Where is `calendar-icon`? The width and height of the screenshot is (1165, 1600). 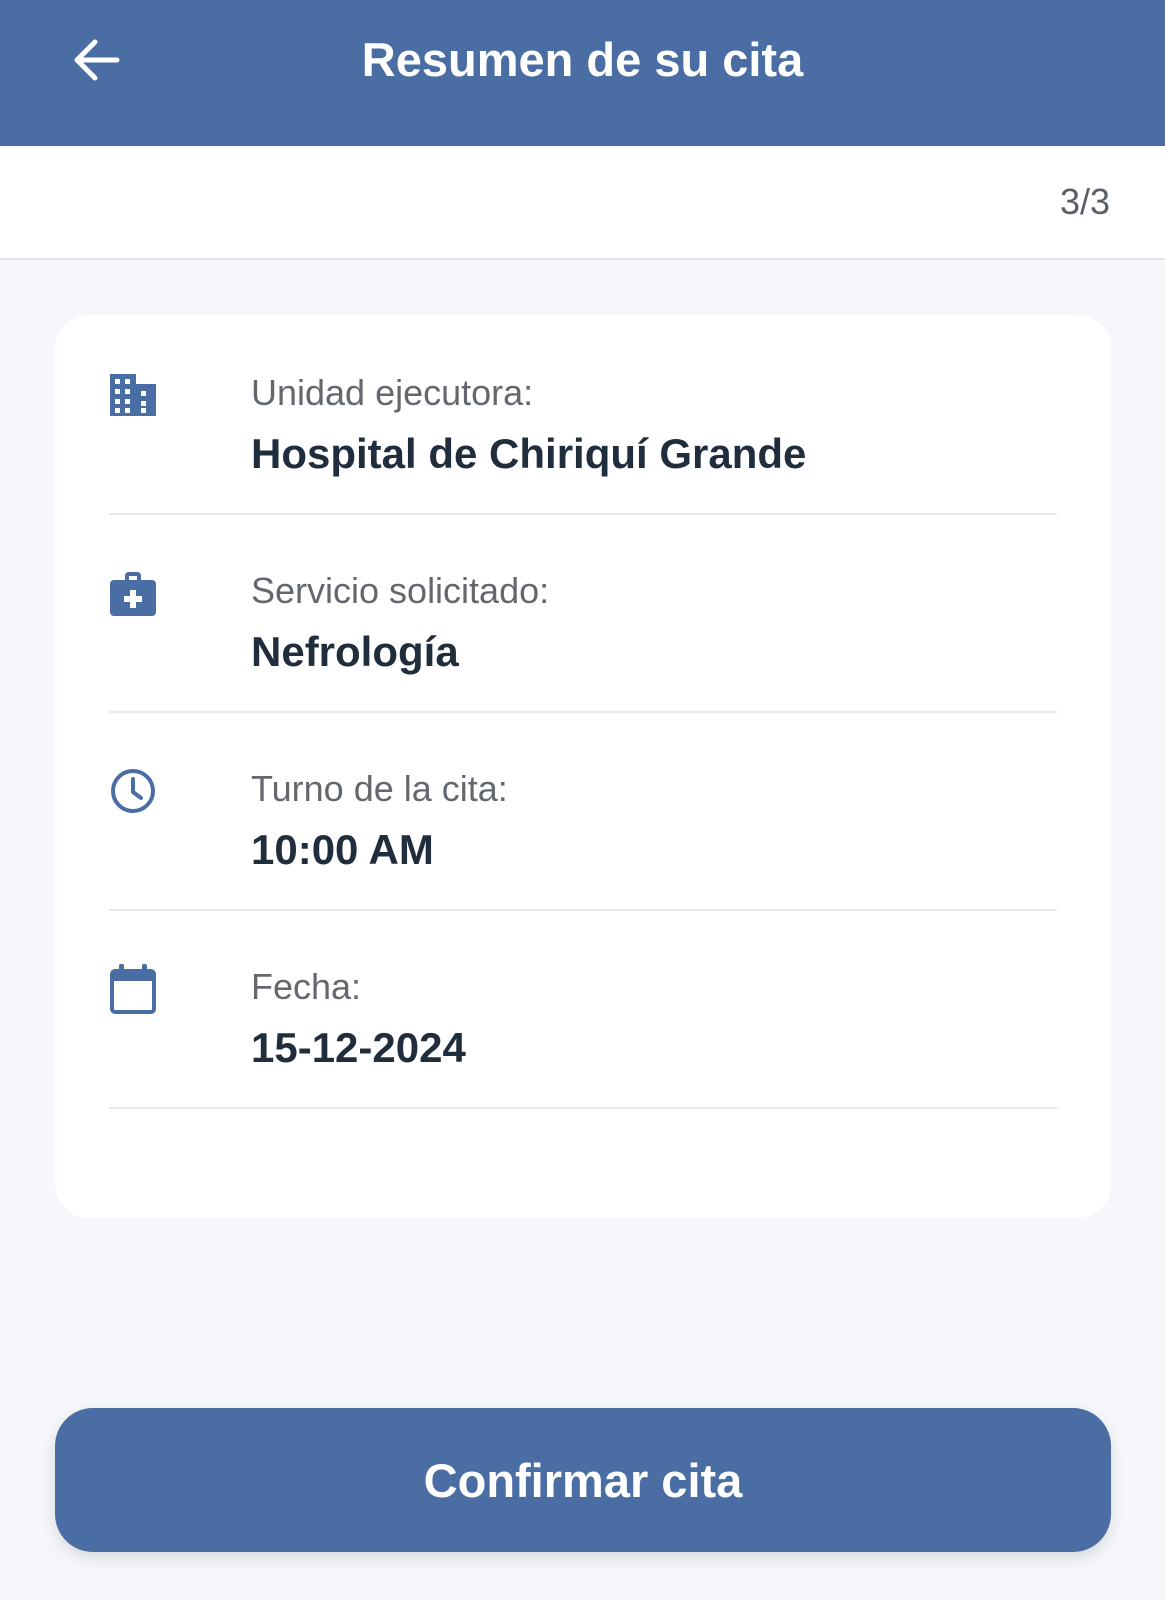
calendar-icon is located at coordinates (133, 989).